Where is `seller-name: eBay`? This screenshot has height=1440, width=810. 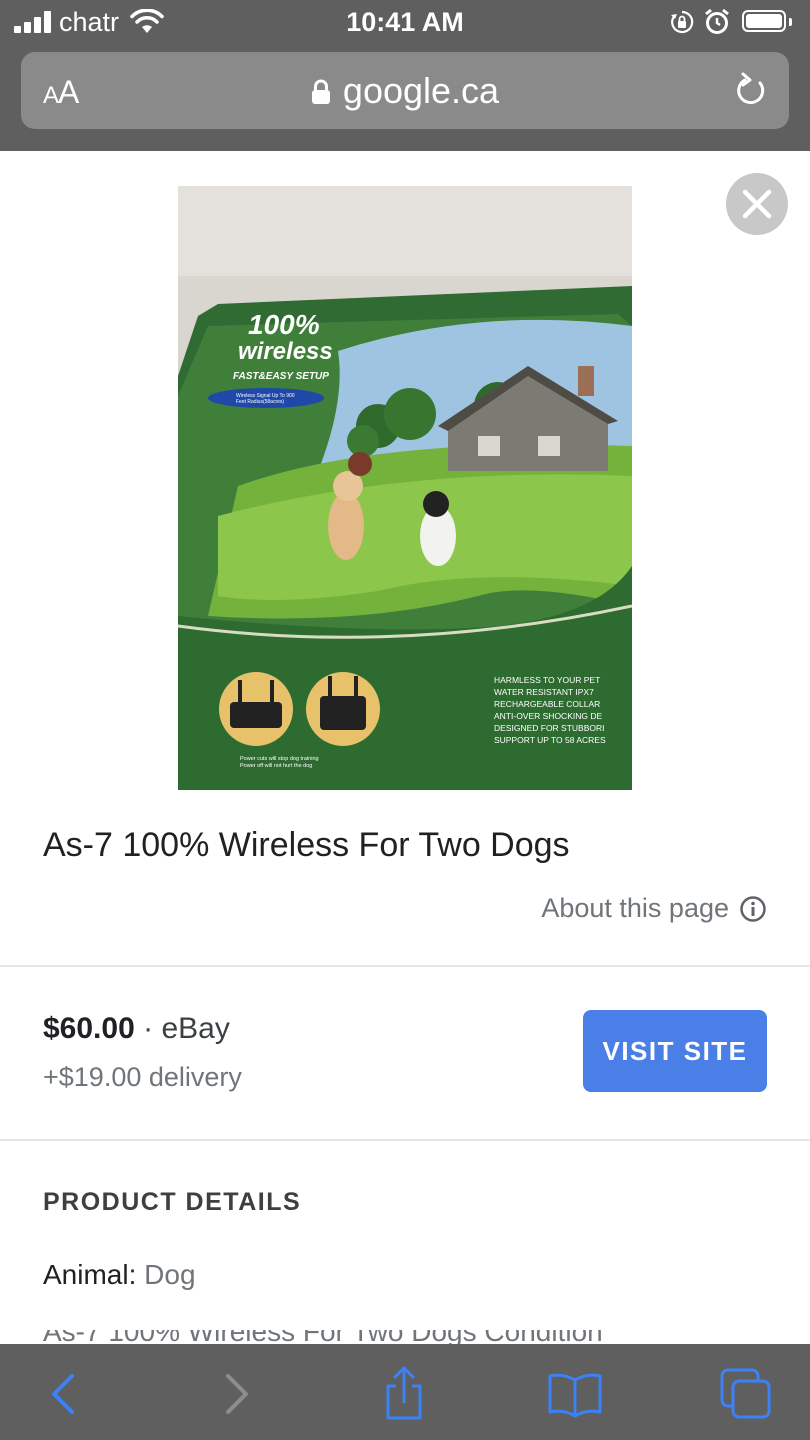
seller-name: eBay is located at coordinates (195, 1028).